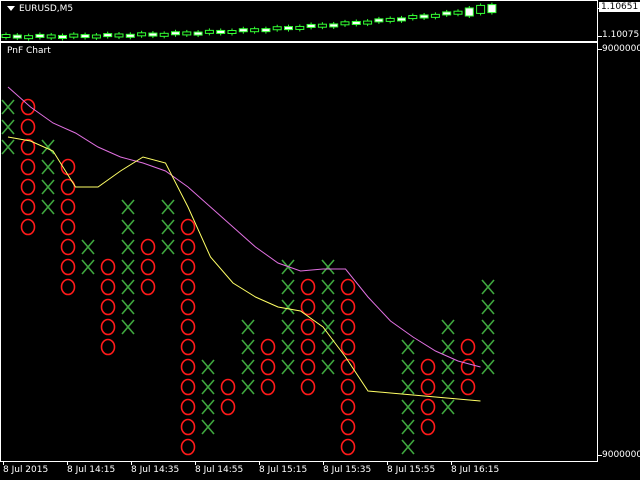 The image size is (640, 480). Describe the element at coordinates (411, 470) in the screenshot. I see `time-label: 8 Jul 15:55` at that location.